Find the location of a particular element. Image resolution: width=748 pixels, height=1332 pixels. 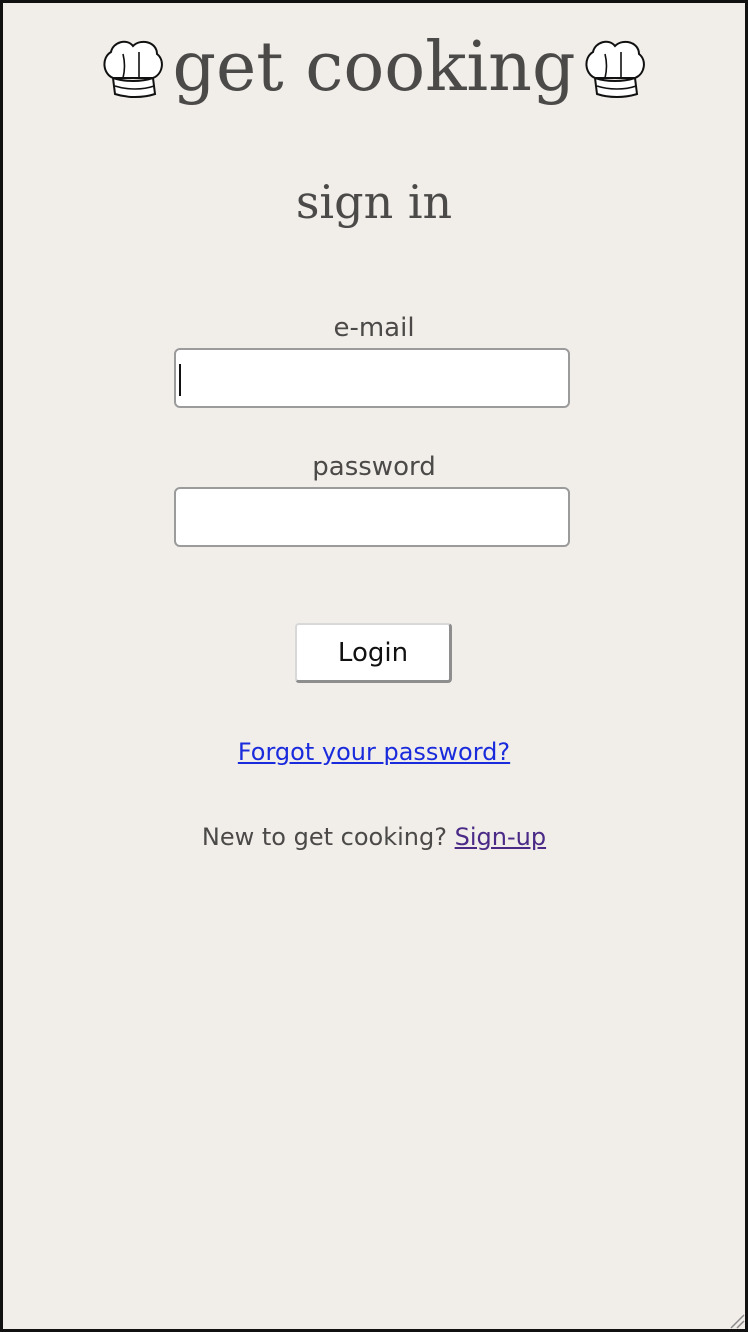

forgot-password-row: Forgot your password? is located at coordinates (374, 752).